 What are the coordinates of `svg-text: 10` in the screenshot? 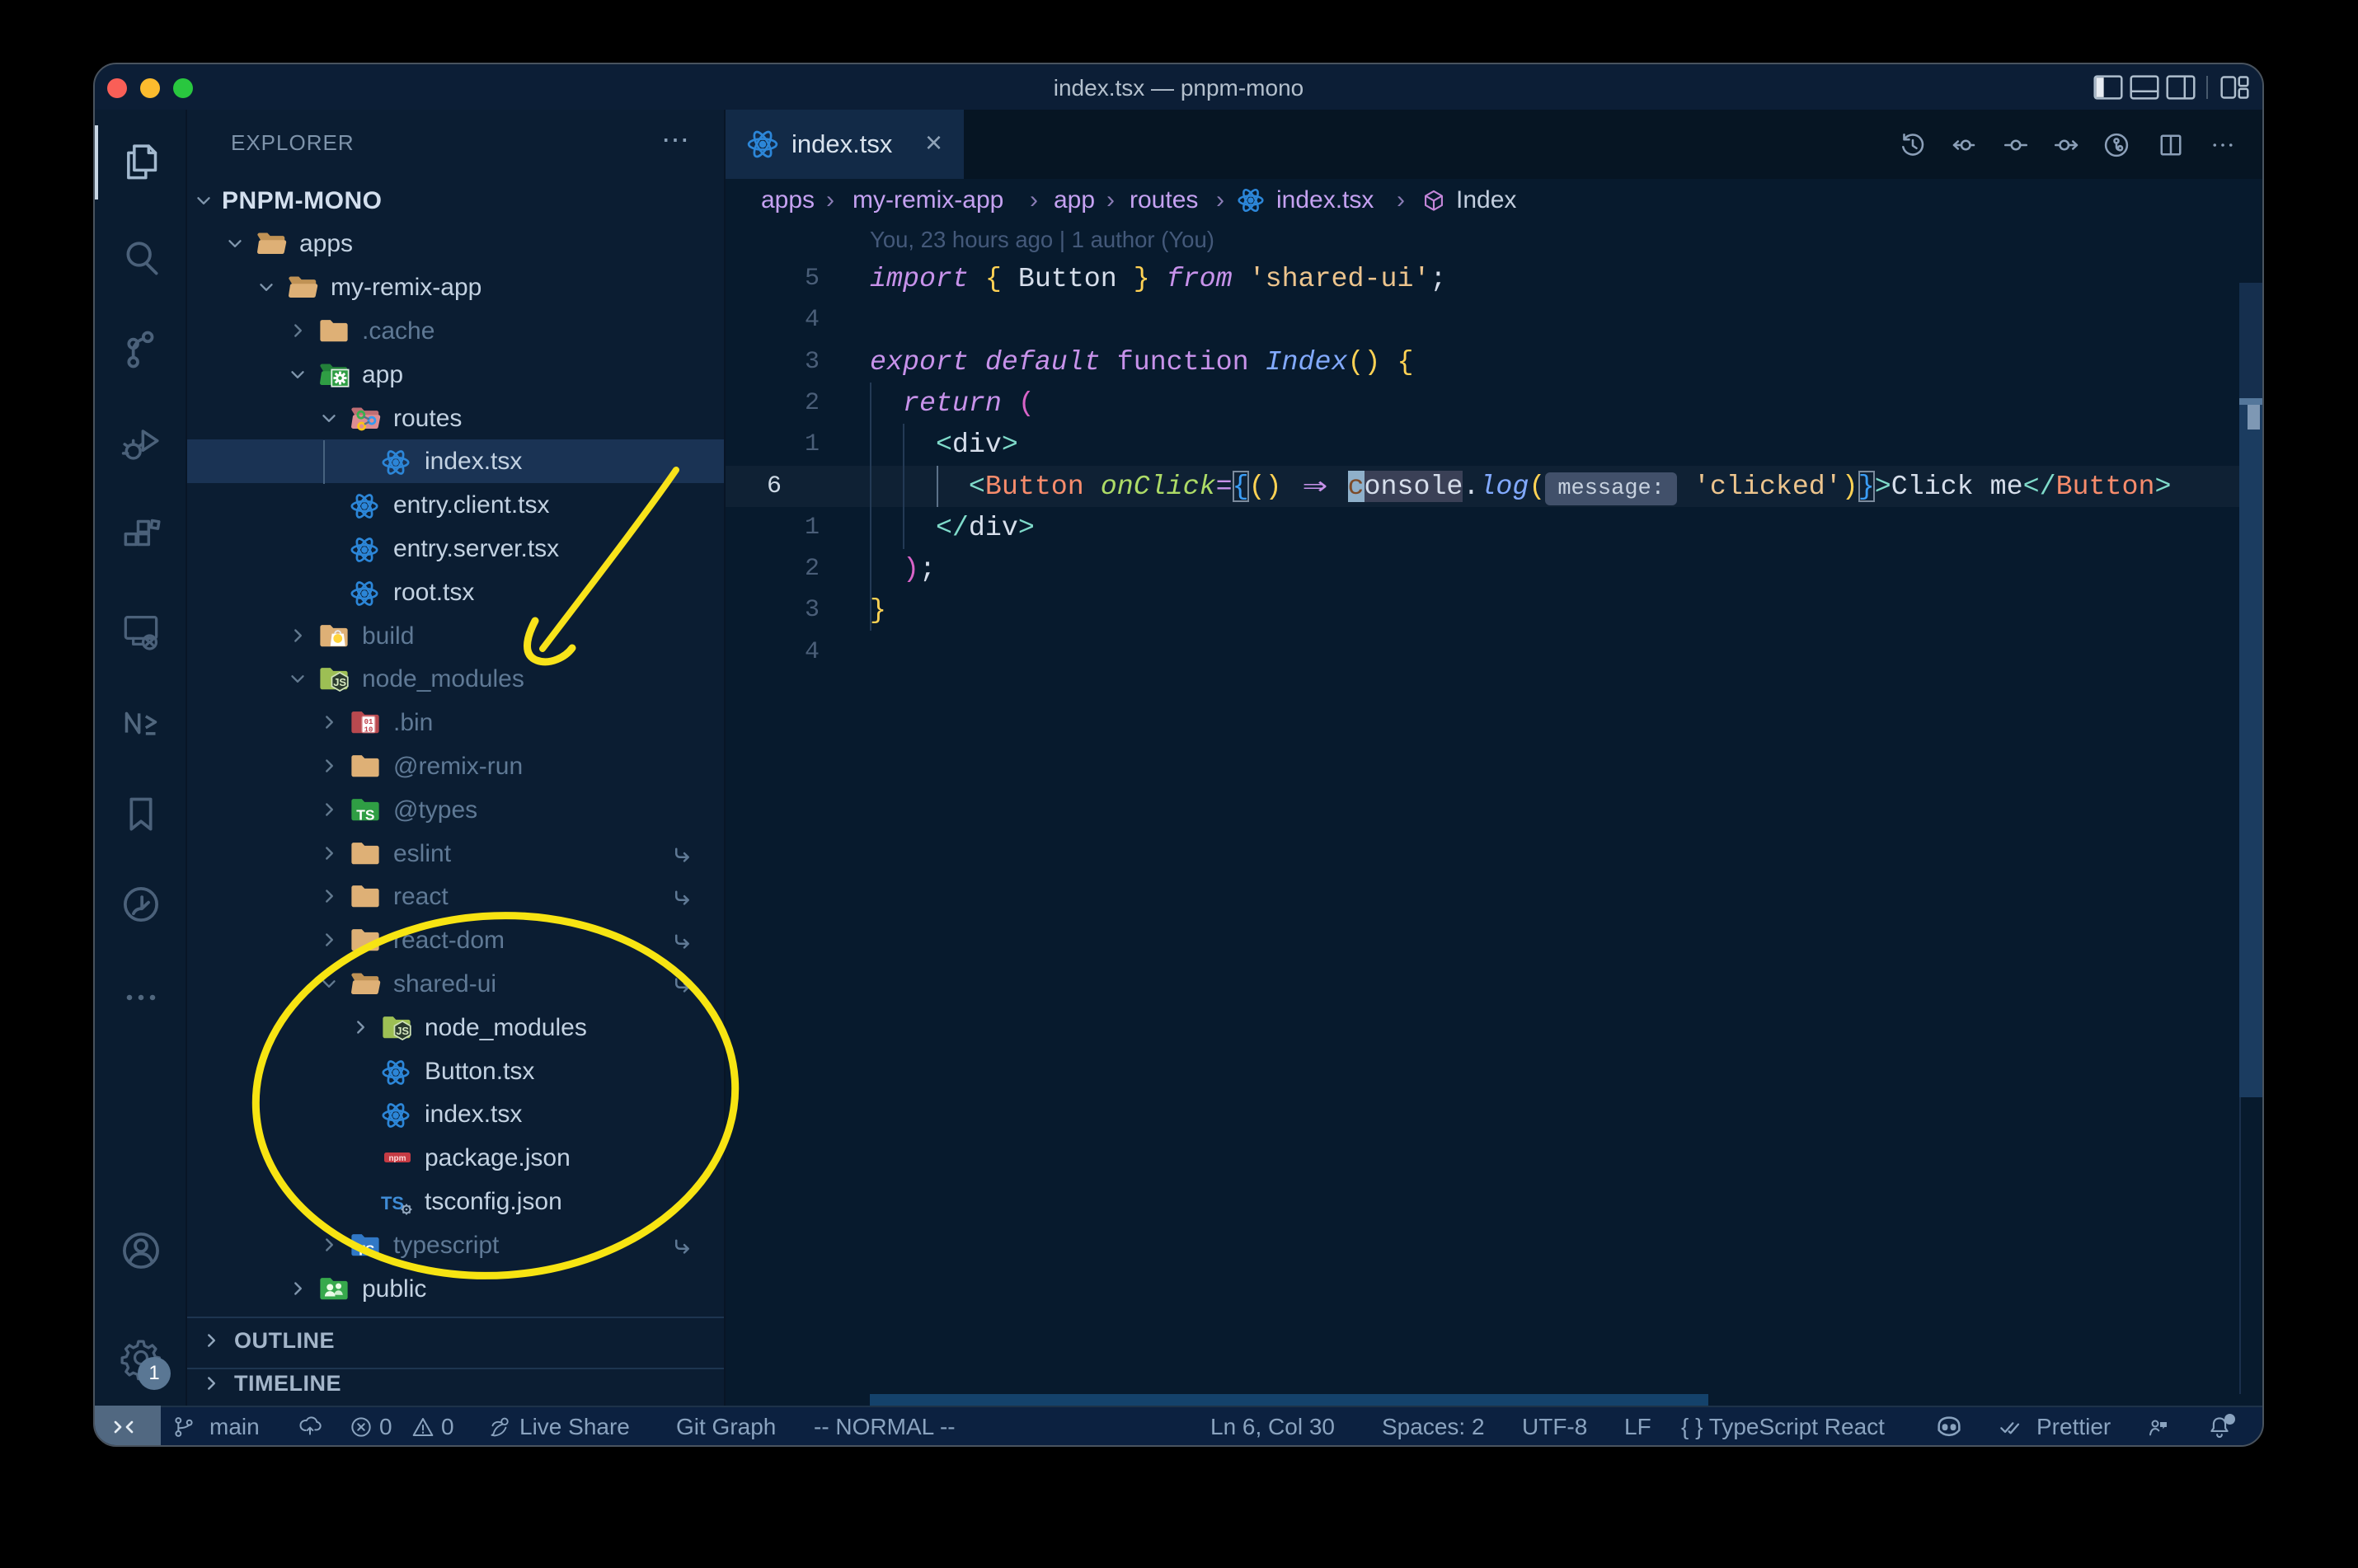 It's located at (368, 730).